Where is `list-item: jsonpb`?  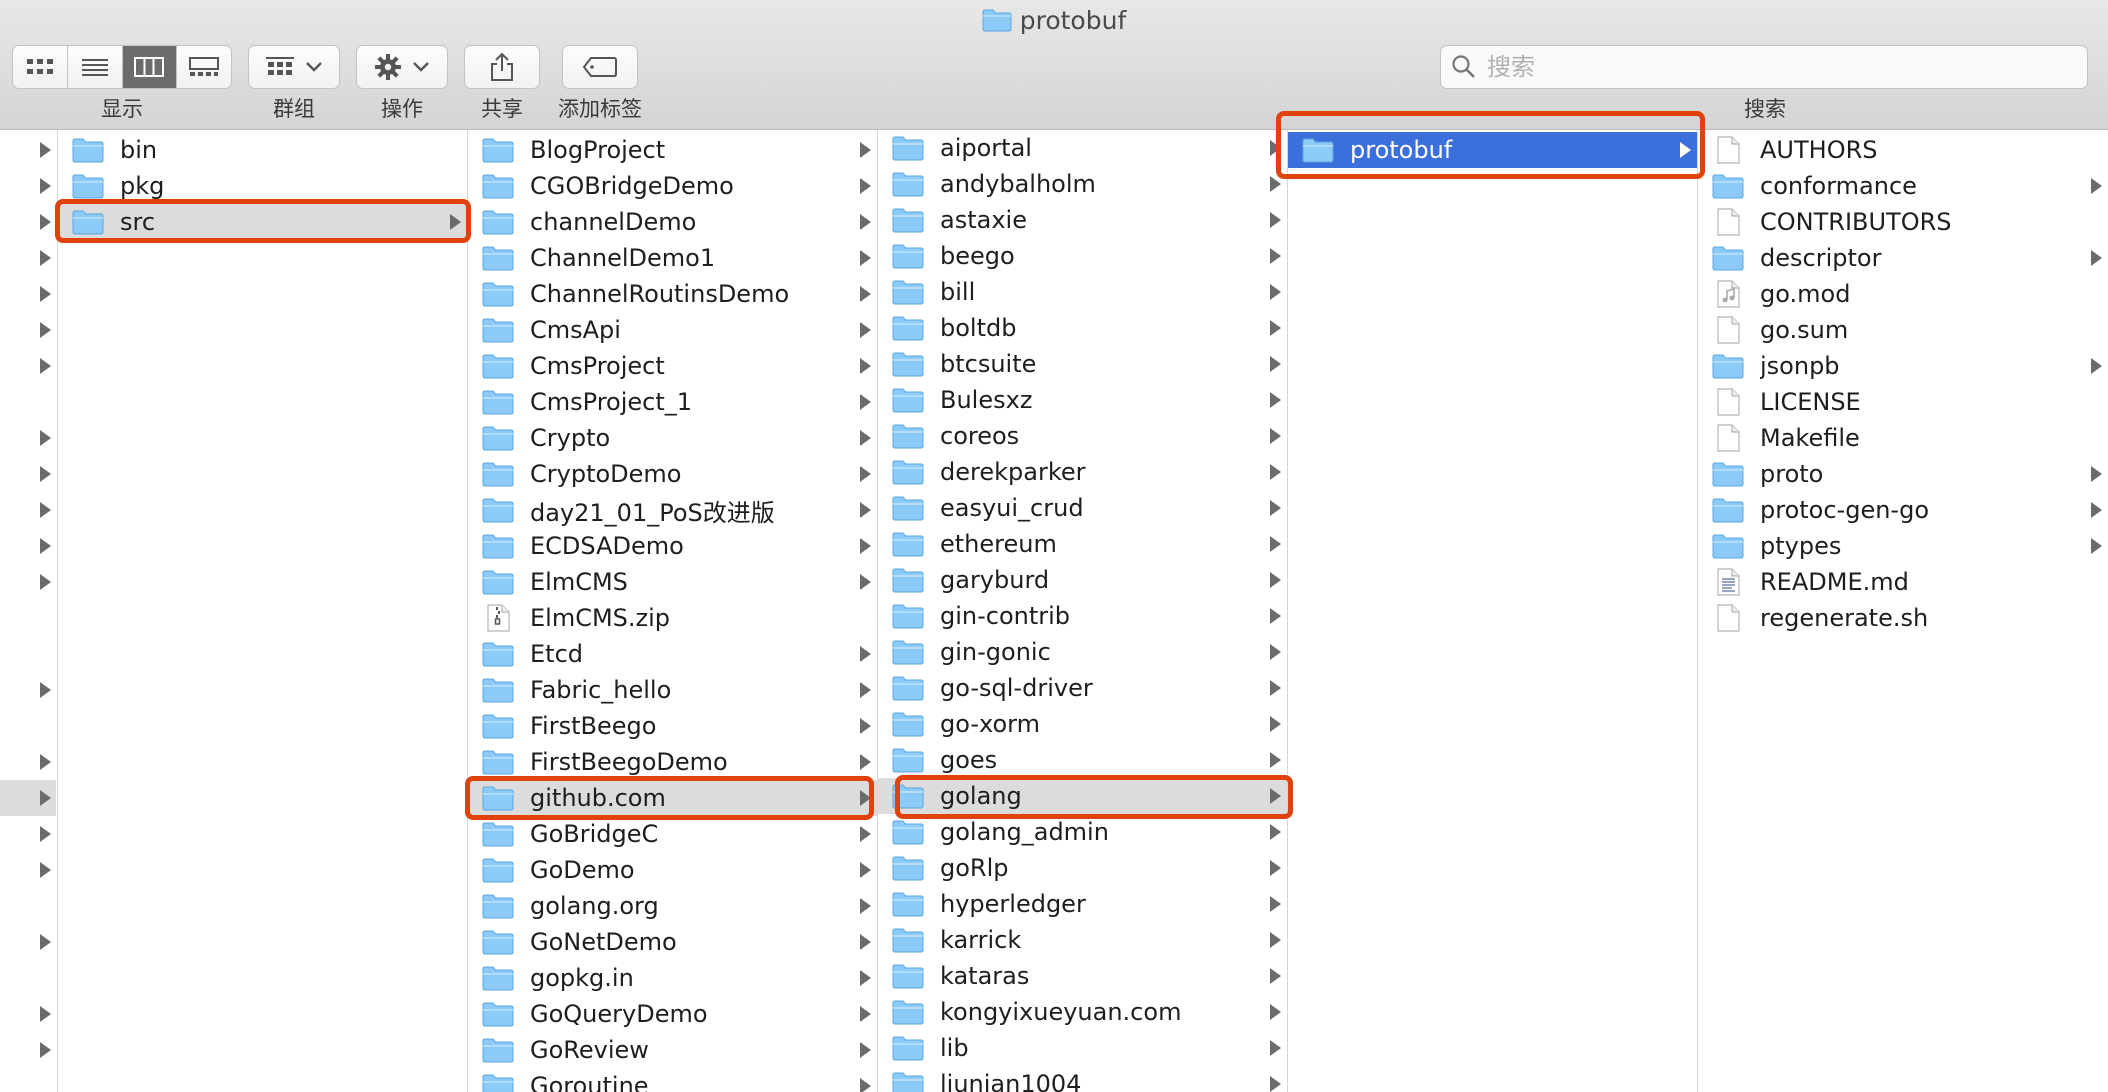
list-item: jsonpb is located at coordinates (1903, 366).